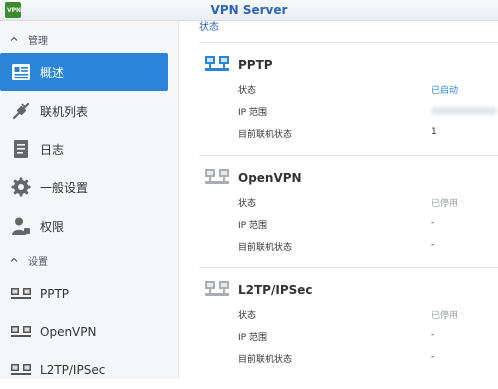 Image resolution: width=498 pixels, height=389 pixels. I want to click on connection-list-icon, so click(21, 111).